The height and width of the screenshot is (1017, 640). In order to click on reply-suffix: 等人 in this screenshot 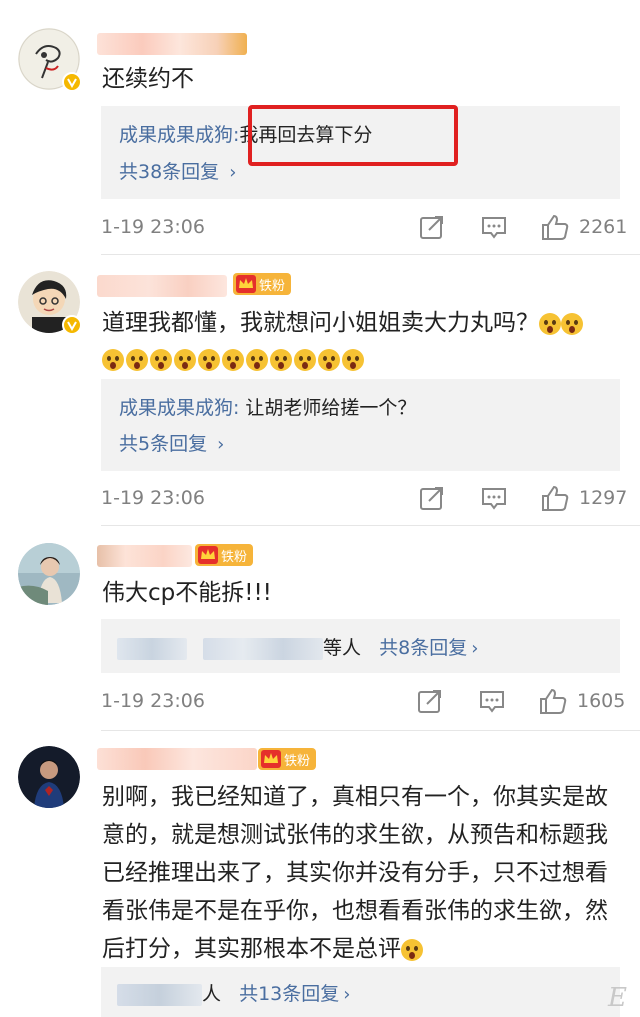, I will do `click(342, 648)`.